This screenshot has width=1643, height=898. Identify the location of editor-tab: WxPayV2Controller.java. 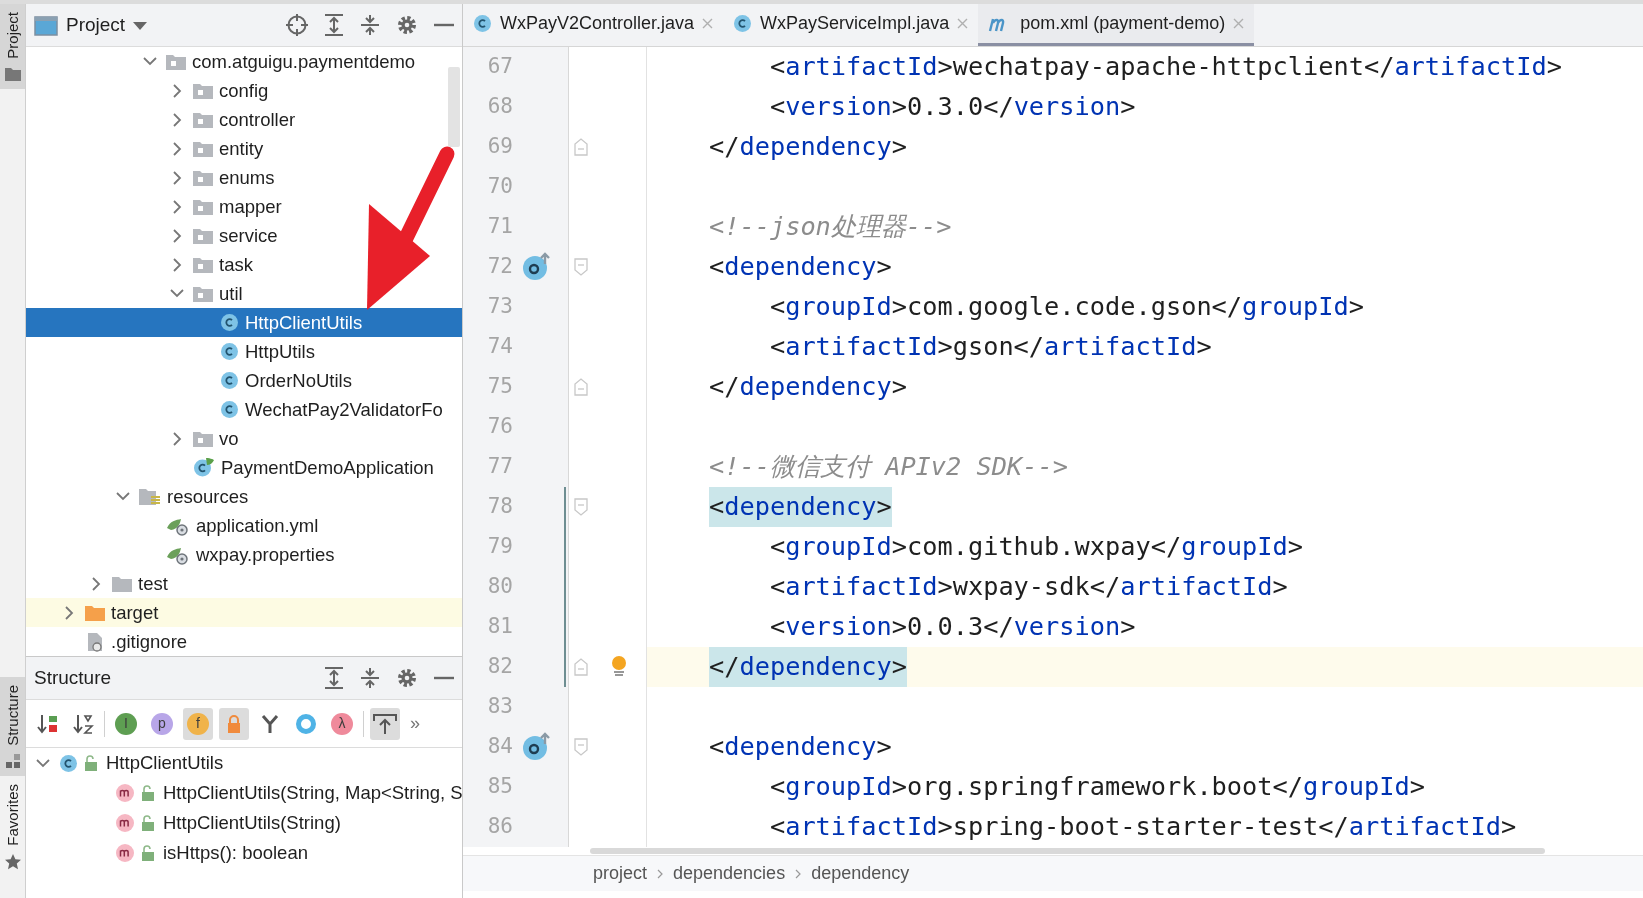
(593, 25).